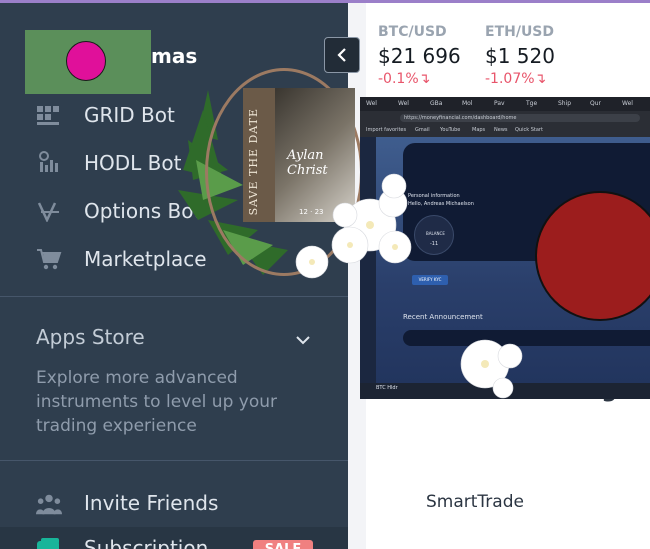 The height and width of the screenshot is (549, 650). What do you see at coordinates (129, 115) in the screenshot?
I see `sidebar-item-label: GRID Bot` at bounding box center [129, 115].